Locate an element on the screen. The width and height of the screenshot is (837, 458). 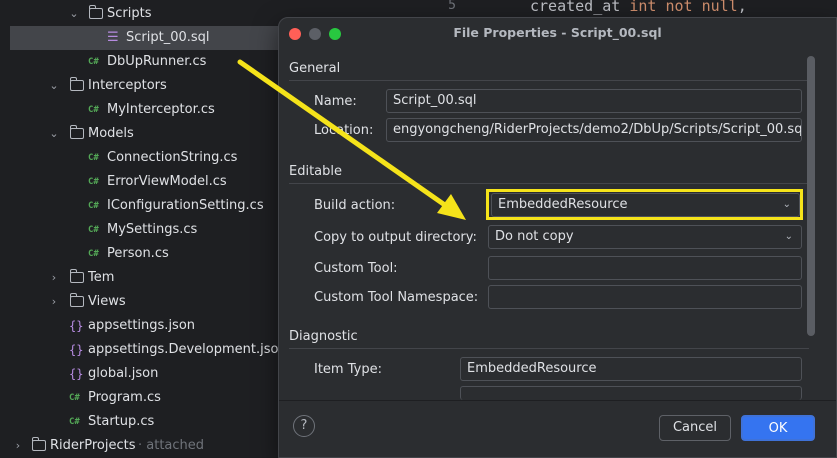
item-type-label: Item Type: is located at coordinates (348, 369).